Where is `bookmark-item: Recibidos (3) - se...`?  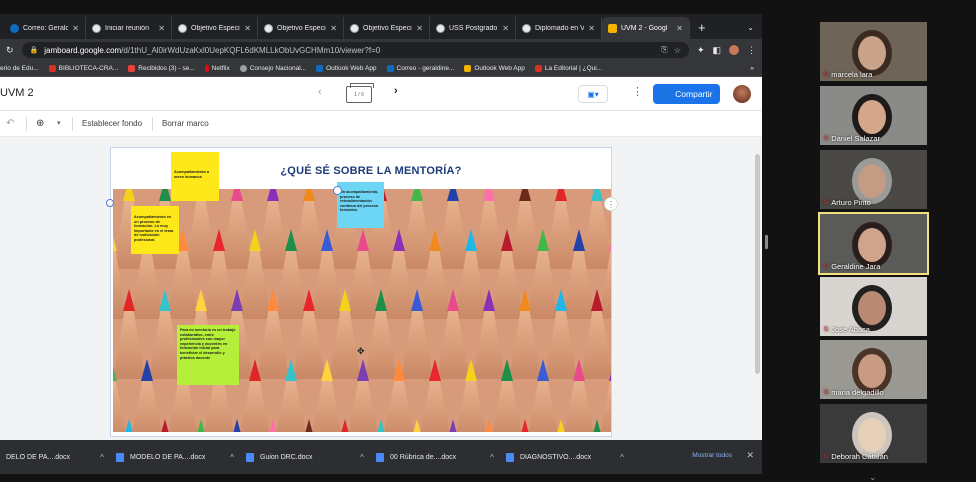 bookmark-item: Recibidos (3) - se... is located at coordinates (161, 68).